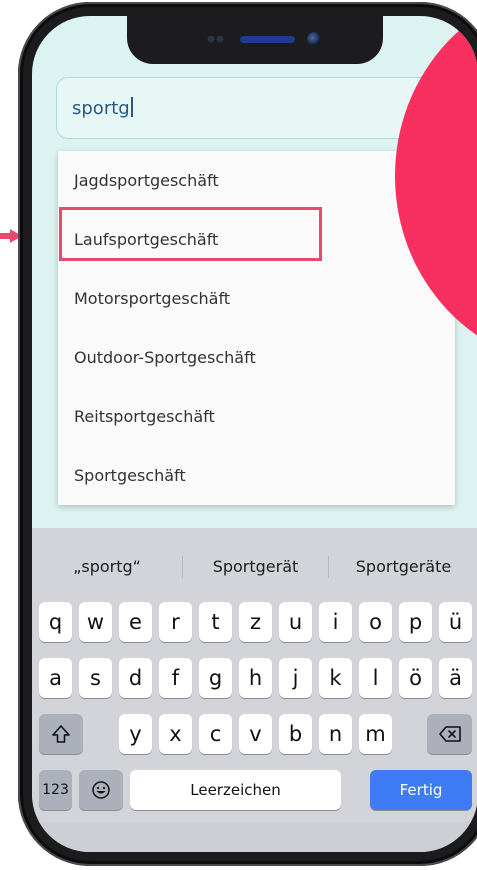 Image resolution: width=477 pixels, height=870 pixels. Describe the element at coordinates (215, 622) in the screenshot. I see `key-t: t` at that location.